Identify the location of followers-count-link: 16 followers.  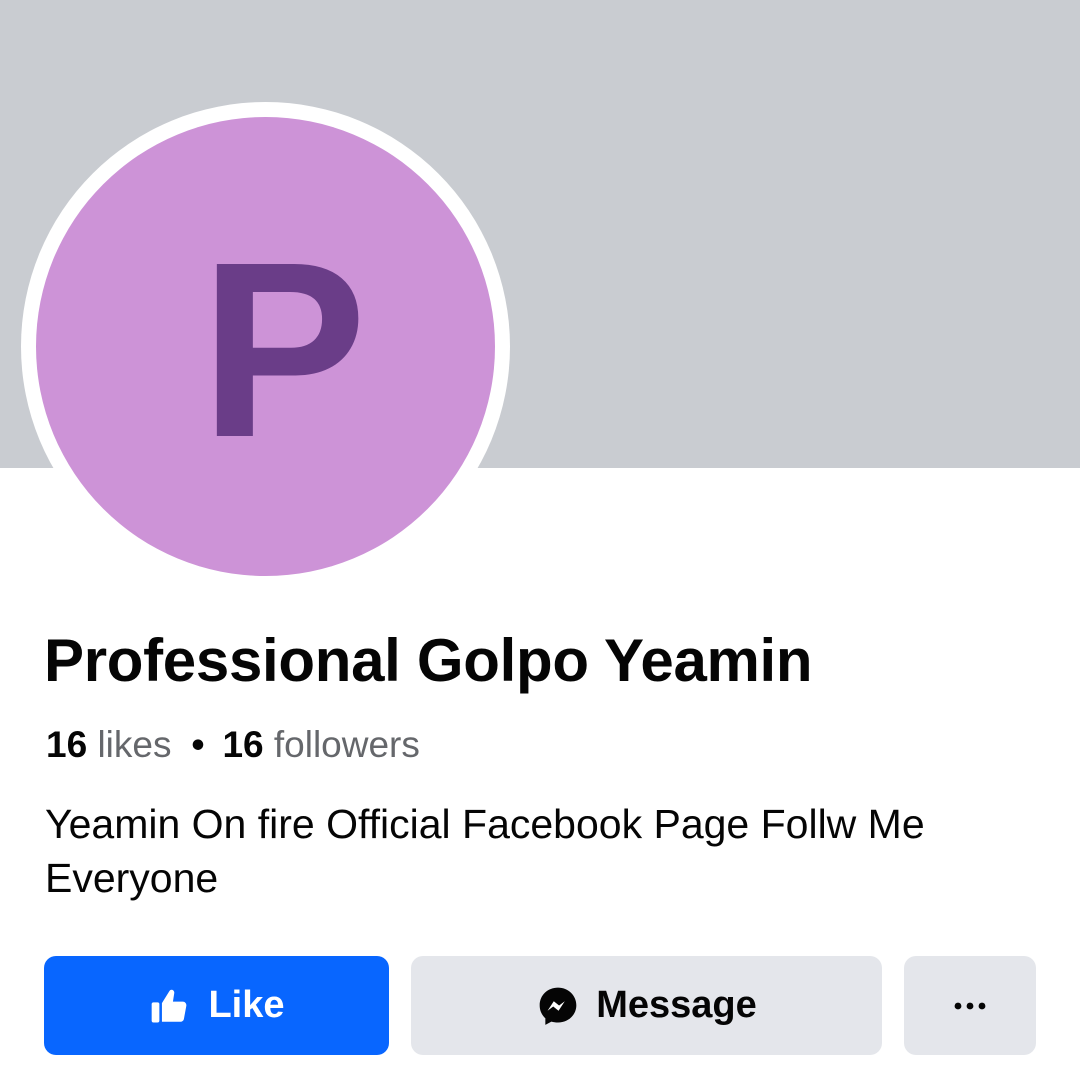
(320, 744).